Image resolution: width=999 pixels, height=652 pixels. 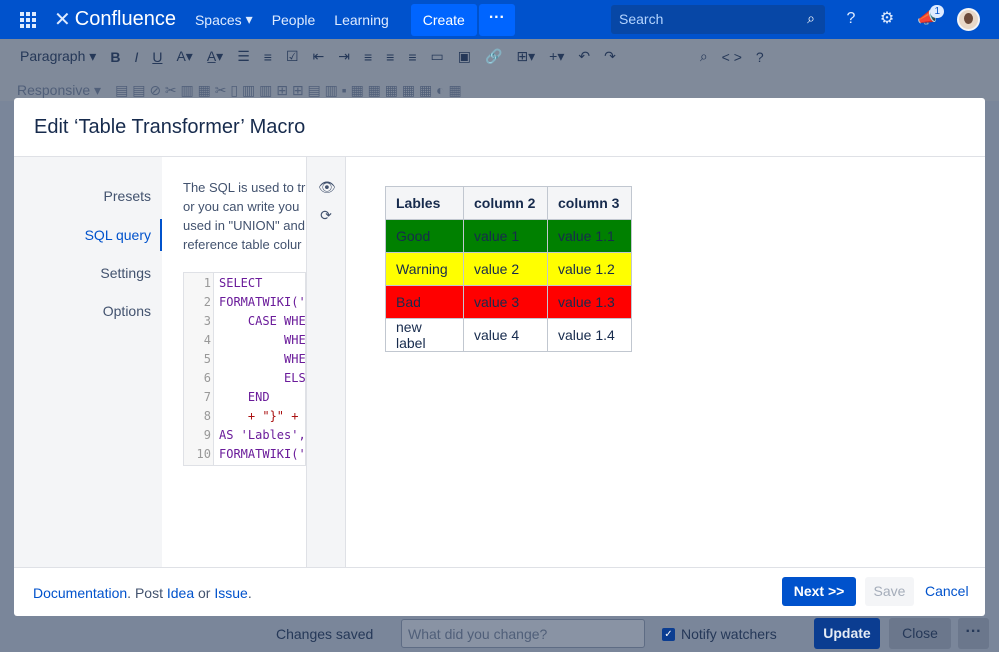 I want to click on table-cell: value 1, so click(x=505, y=236).